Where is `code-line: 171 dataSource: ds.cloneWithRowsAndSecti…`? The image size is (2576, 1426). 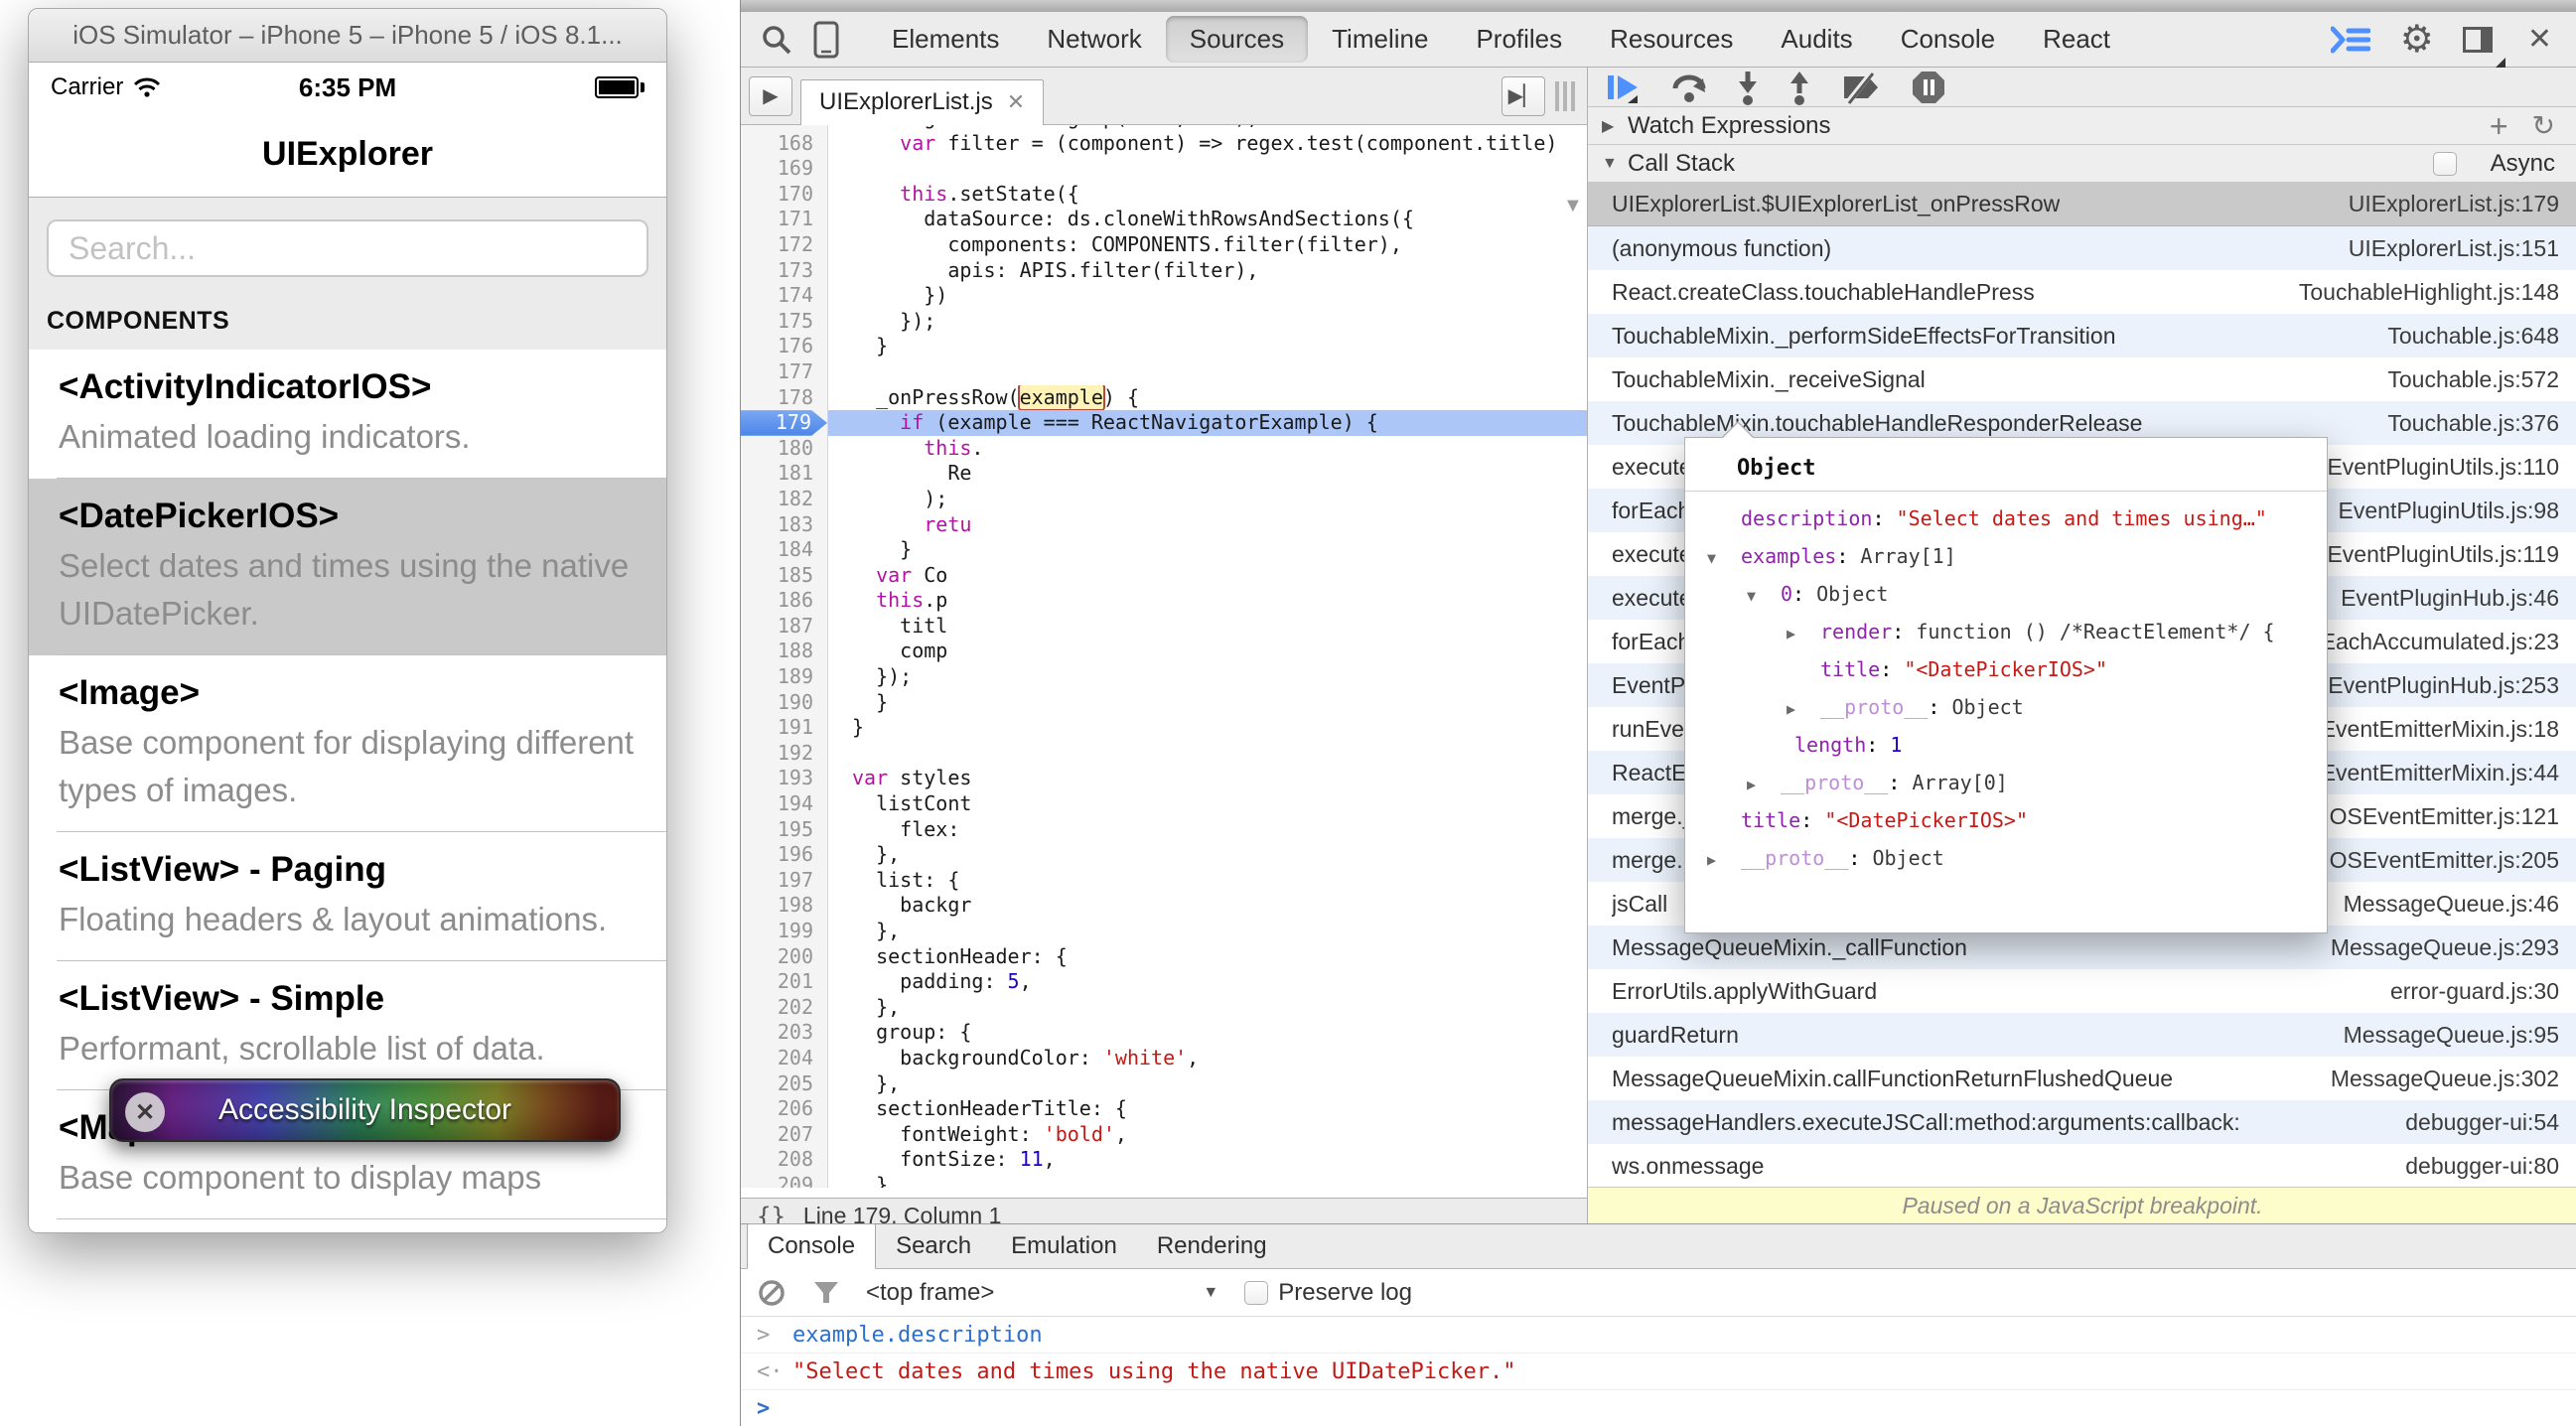
code-line: 171 dataSource: ds.cloneWithRowsAndSecti… is located at coordinates (1164, 219).